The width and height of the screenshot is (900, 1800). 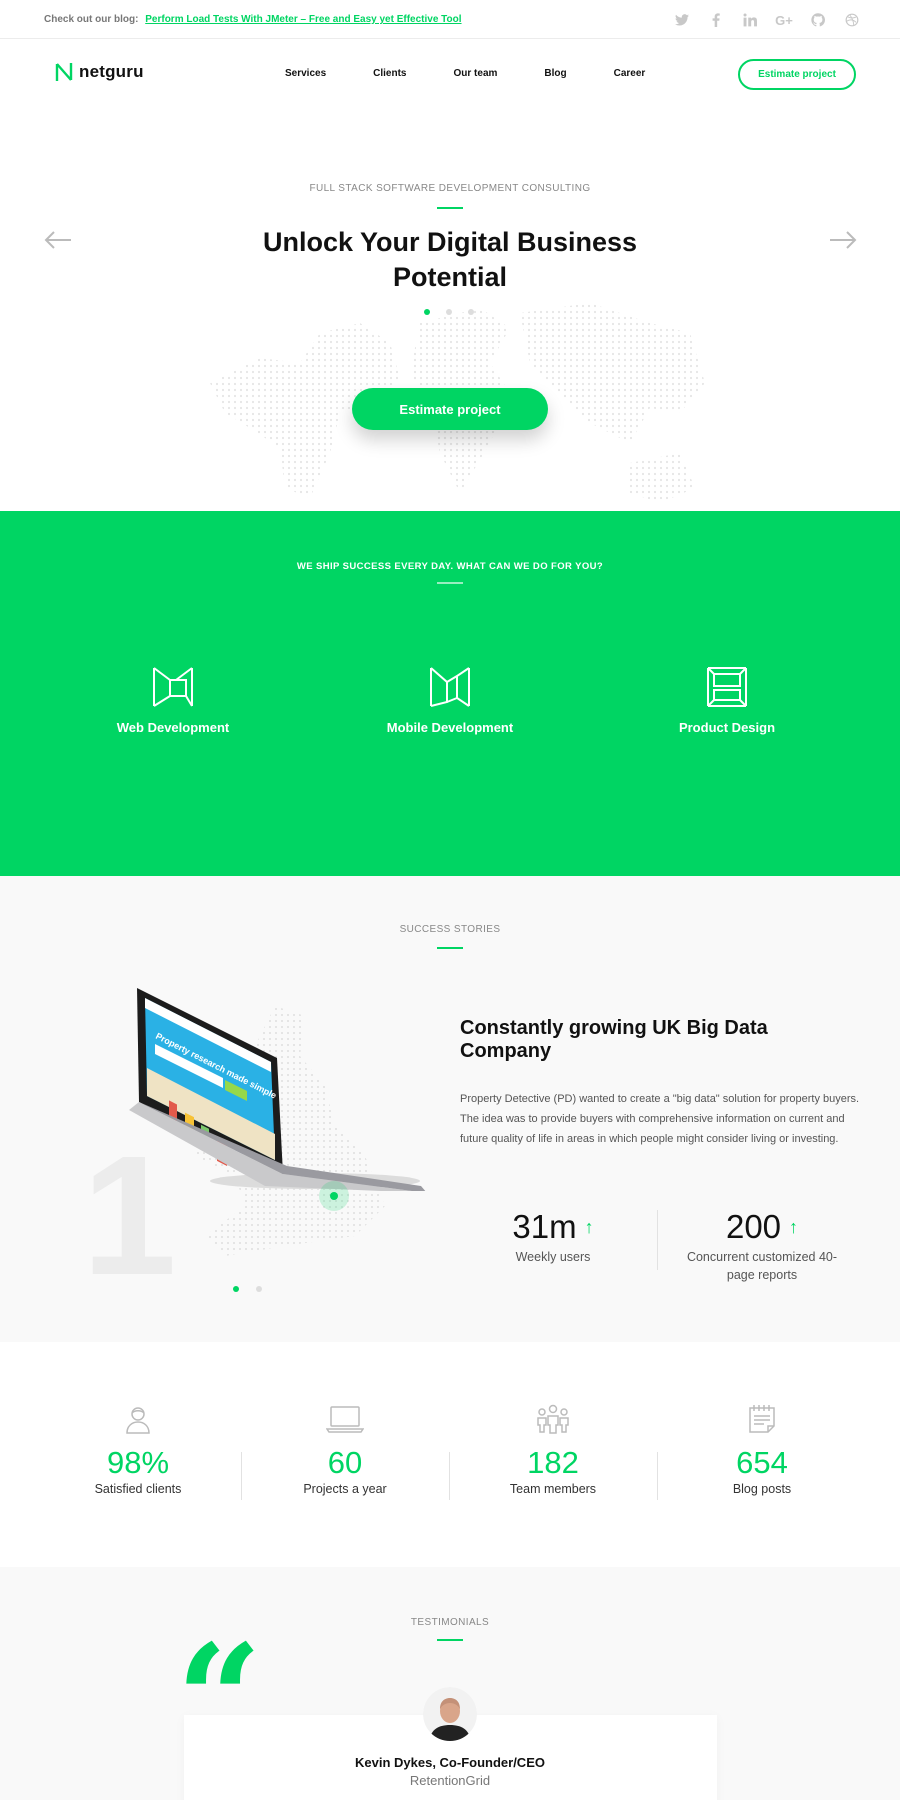 What do you see at coordinates (450, 260) in the screenshot?
I see `hero-title: Unlock Your Digital Business Potential` at bounding box center [450, 260].